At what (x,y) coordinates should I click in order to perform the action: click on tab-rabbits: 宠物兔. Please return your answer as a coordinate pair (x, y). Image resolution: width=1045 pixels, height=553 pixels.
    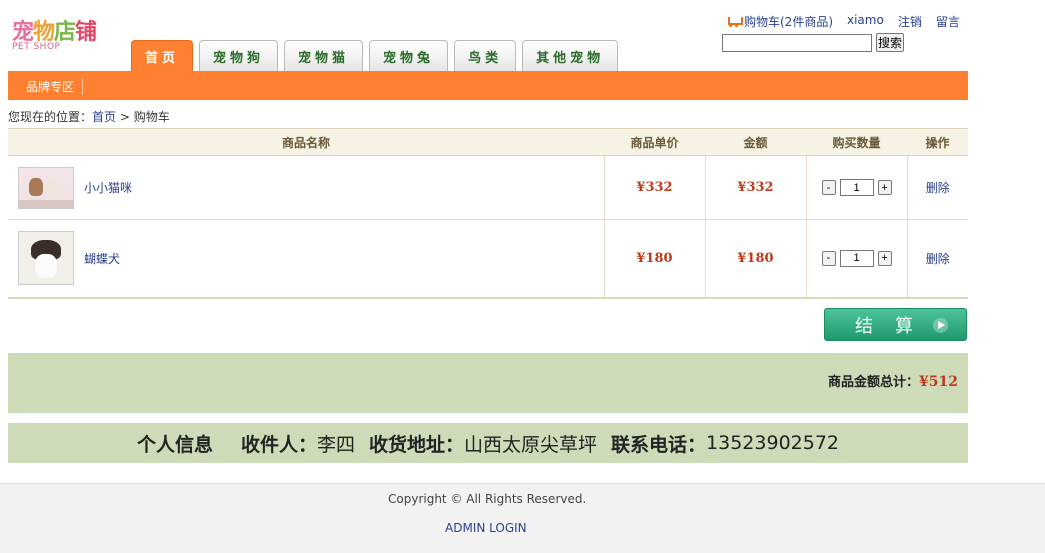
    Looking at the image, I should click on (409, 55).